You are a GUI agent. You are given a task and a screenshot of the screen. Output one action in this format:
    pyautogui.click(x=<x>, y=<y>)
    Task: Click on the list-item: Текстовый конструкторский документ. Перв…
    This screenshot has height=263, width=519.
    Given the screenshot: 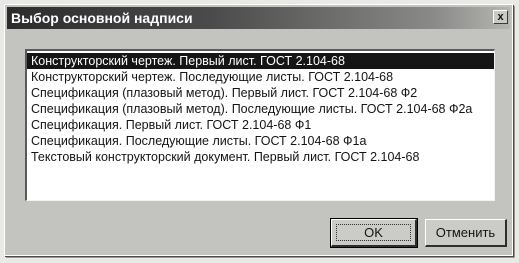 What is the action you would take?
    pyautogui.click(x=260, y=157)
    